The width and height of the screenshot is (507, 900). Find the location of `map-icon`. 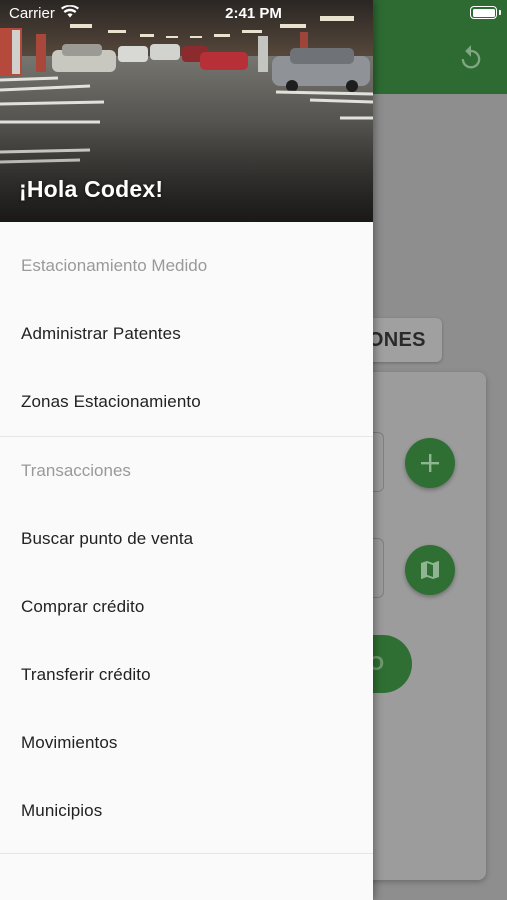

map-icon is located at coordinates (430, 570).